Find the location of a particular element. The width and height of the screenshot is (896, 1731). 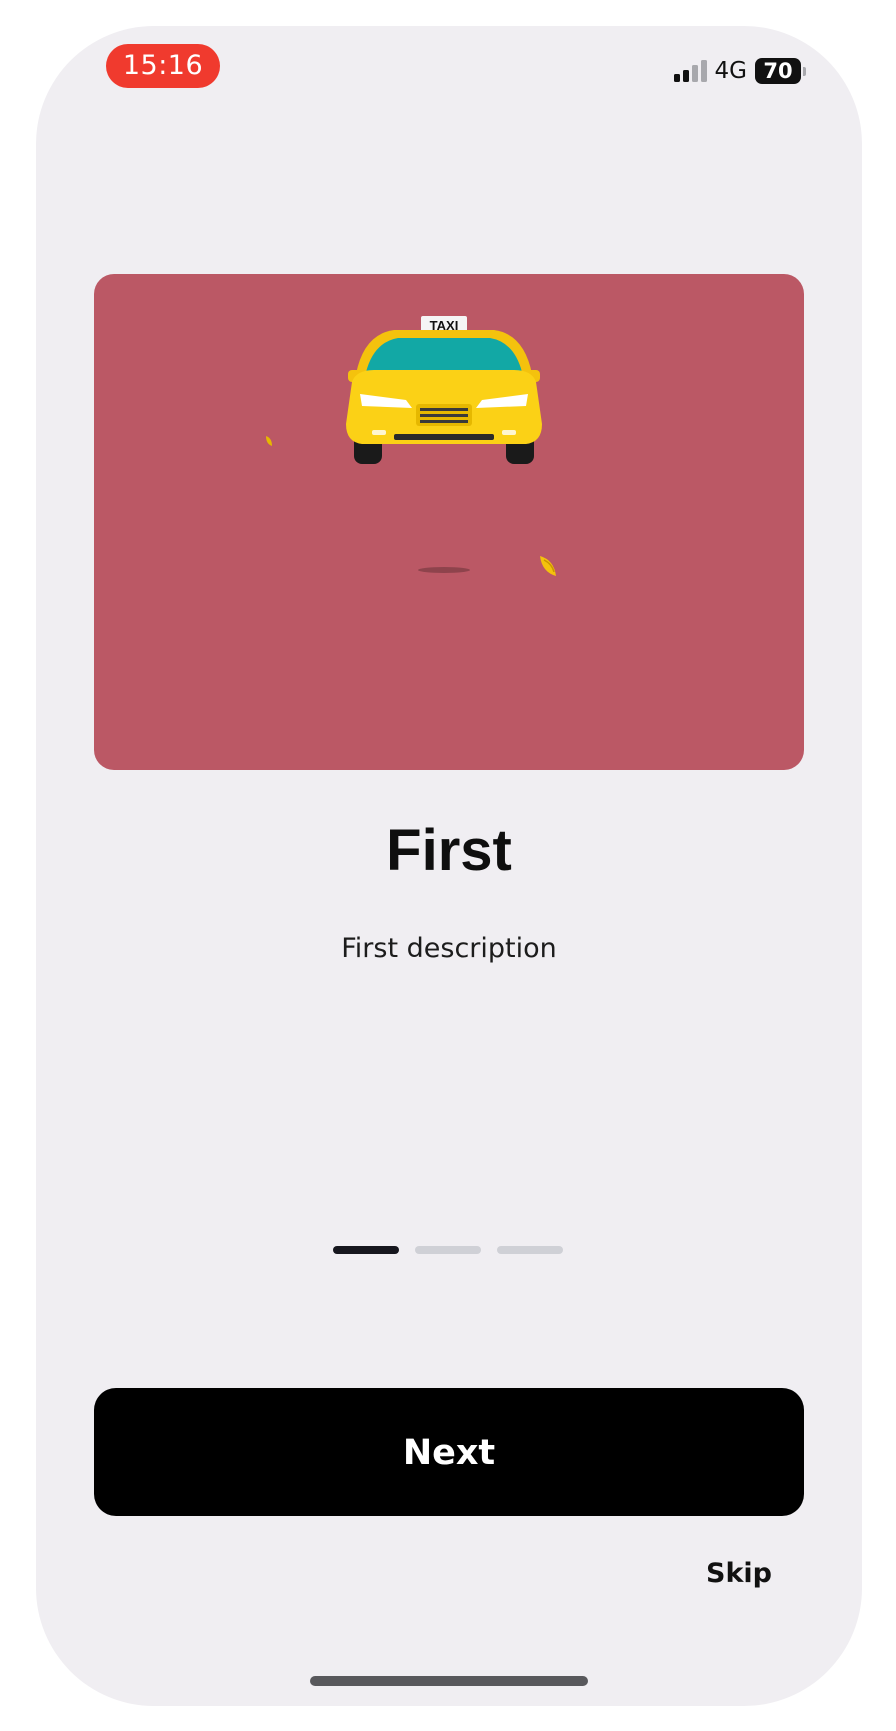

home-indicator is located at coordinates (449, 1681).